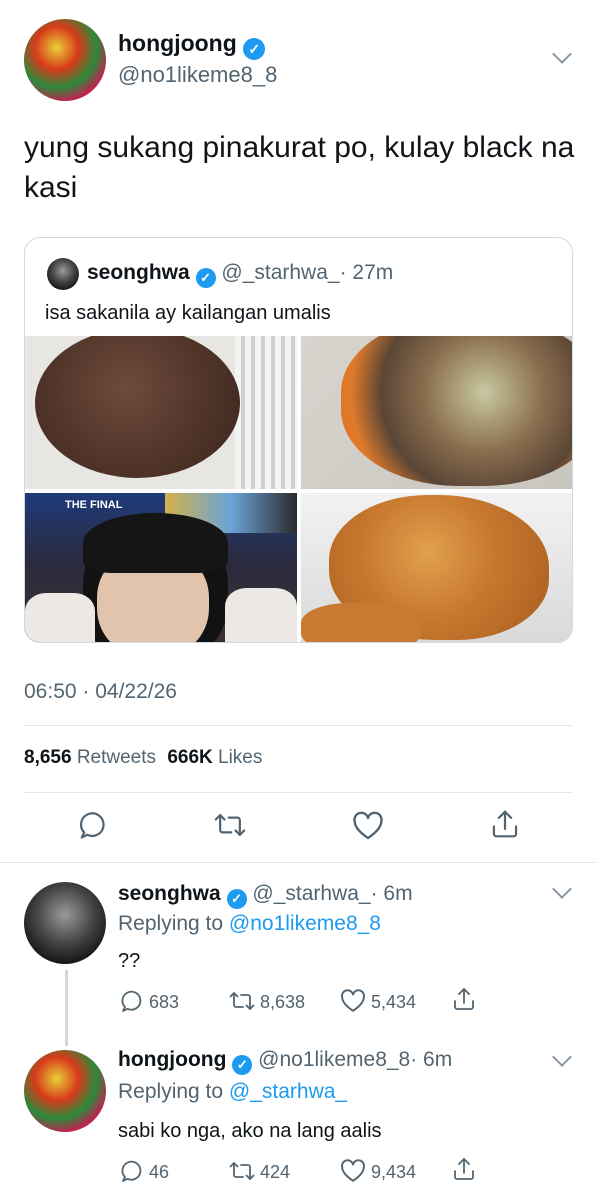  I want to click on reply-display-name: hongjoong, so click(172, 1059).